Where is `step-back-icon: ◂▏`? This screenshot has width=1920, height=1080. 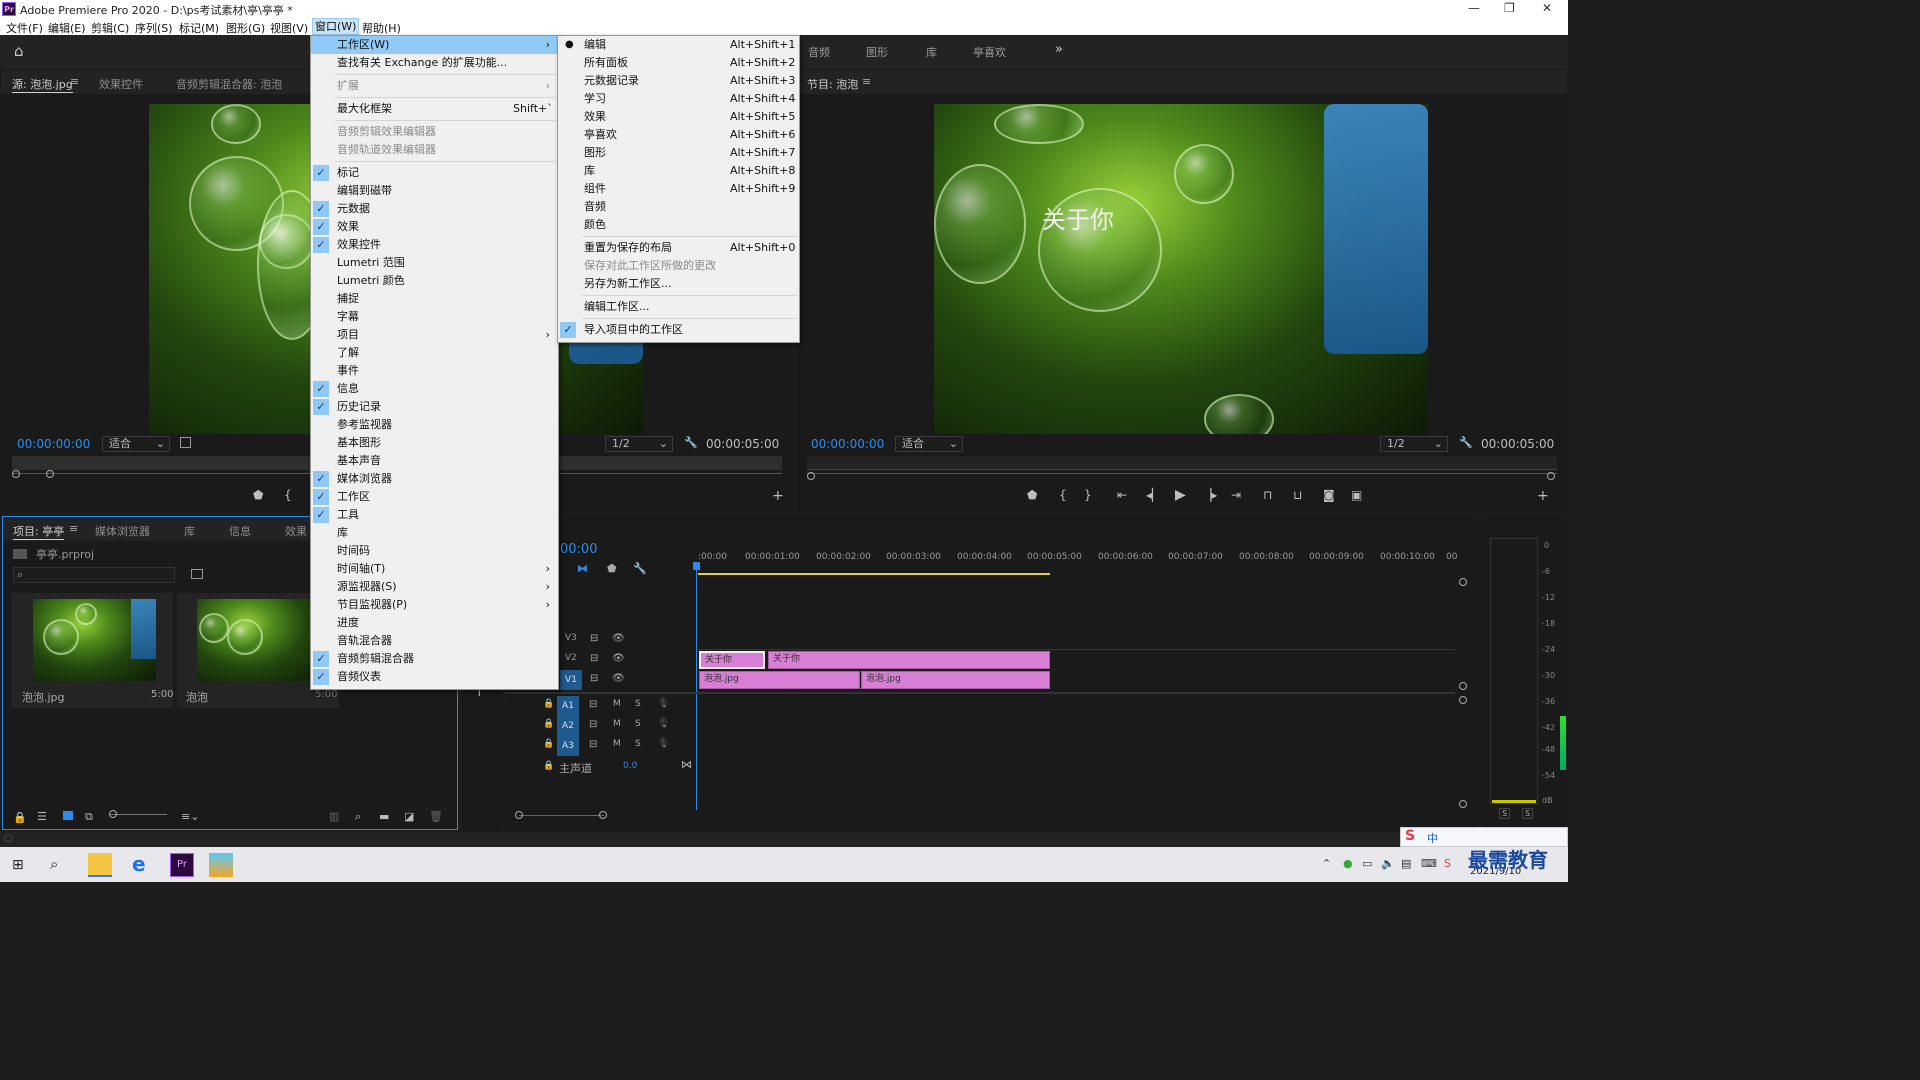 step-back-icon: ◂▏ is located at coordinates (1153, 495).